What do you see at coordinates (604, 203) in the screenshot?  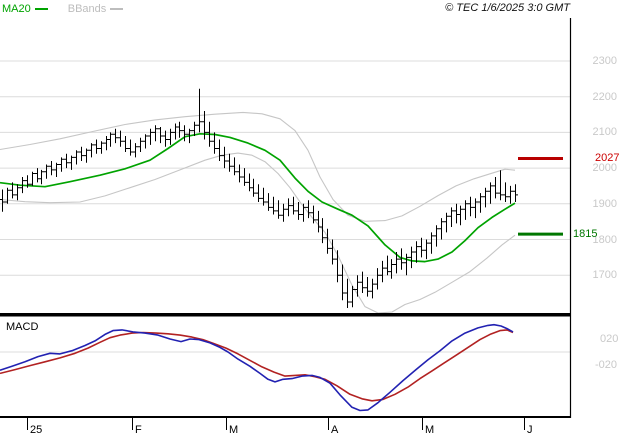 I see `price-axis-label: 1900` at bounding box center [604, 203].